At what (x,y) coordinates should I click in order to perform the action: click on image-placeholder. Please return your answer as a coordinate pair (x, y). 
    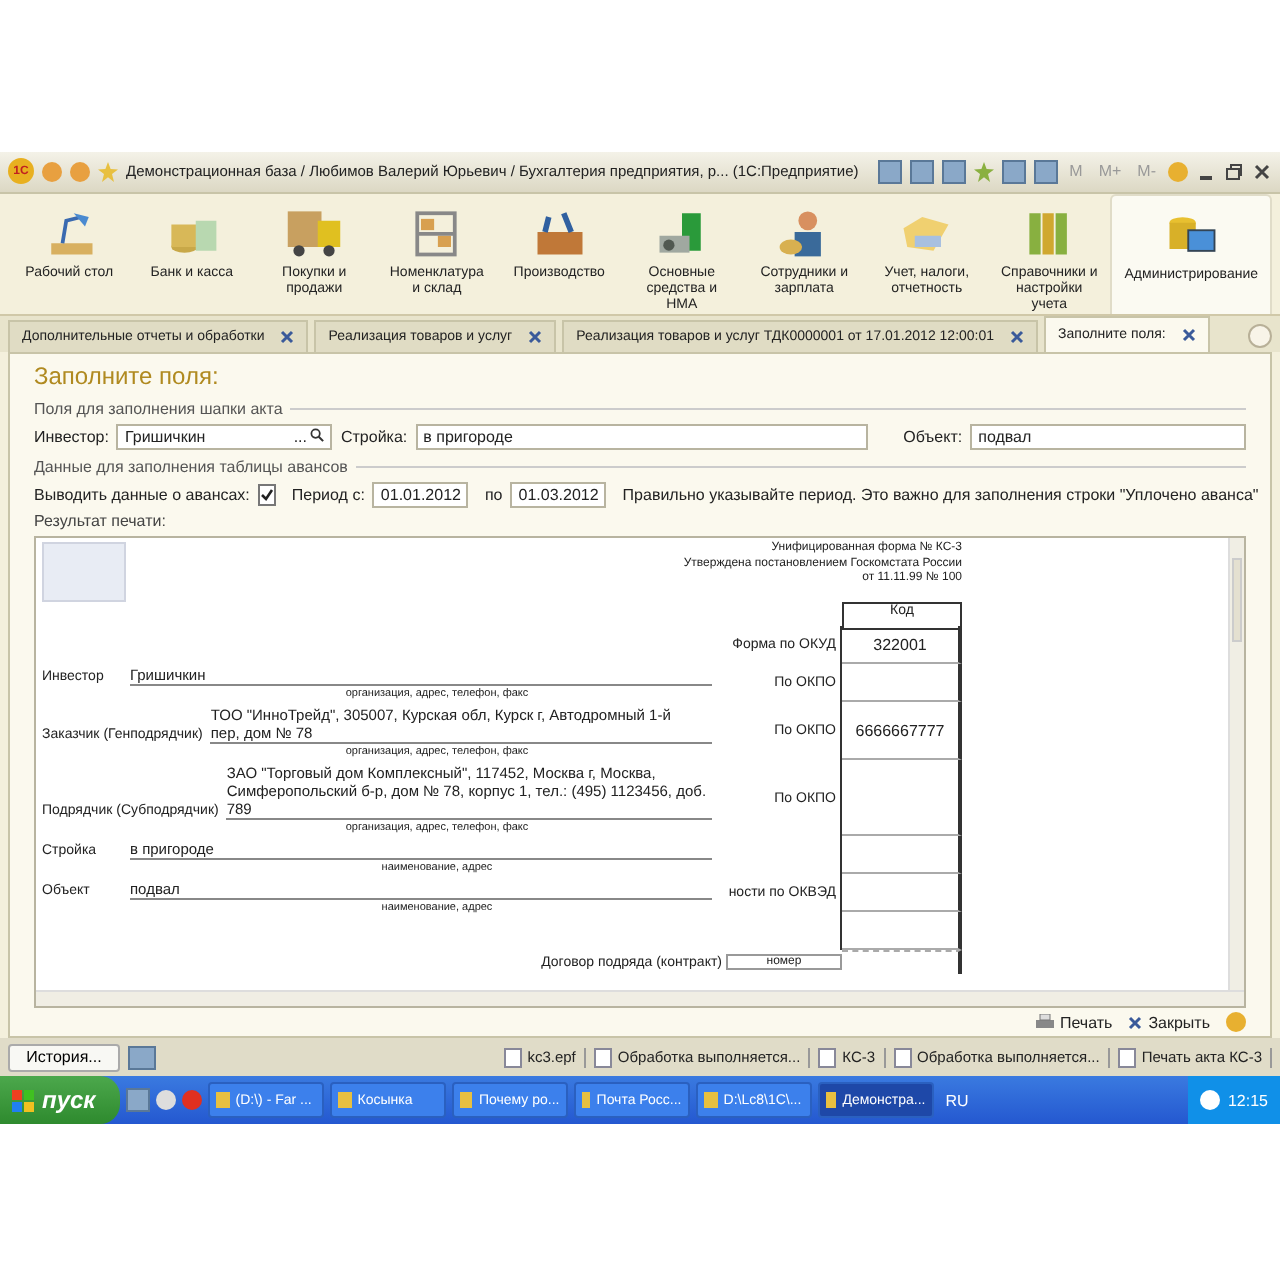
    Looking at the image, I should click on (84, 572).